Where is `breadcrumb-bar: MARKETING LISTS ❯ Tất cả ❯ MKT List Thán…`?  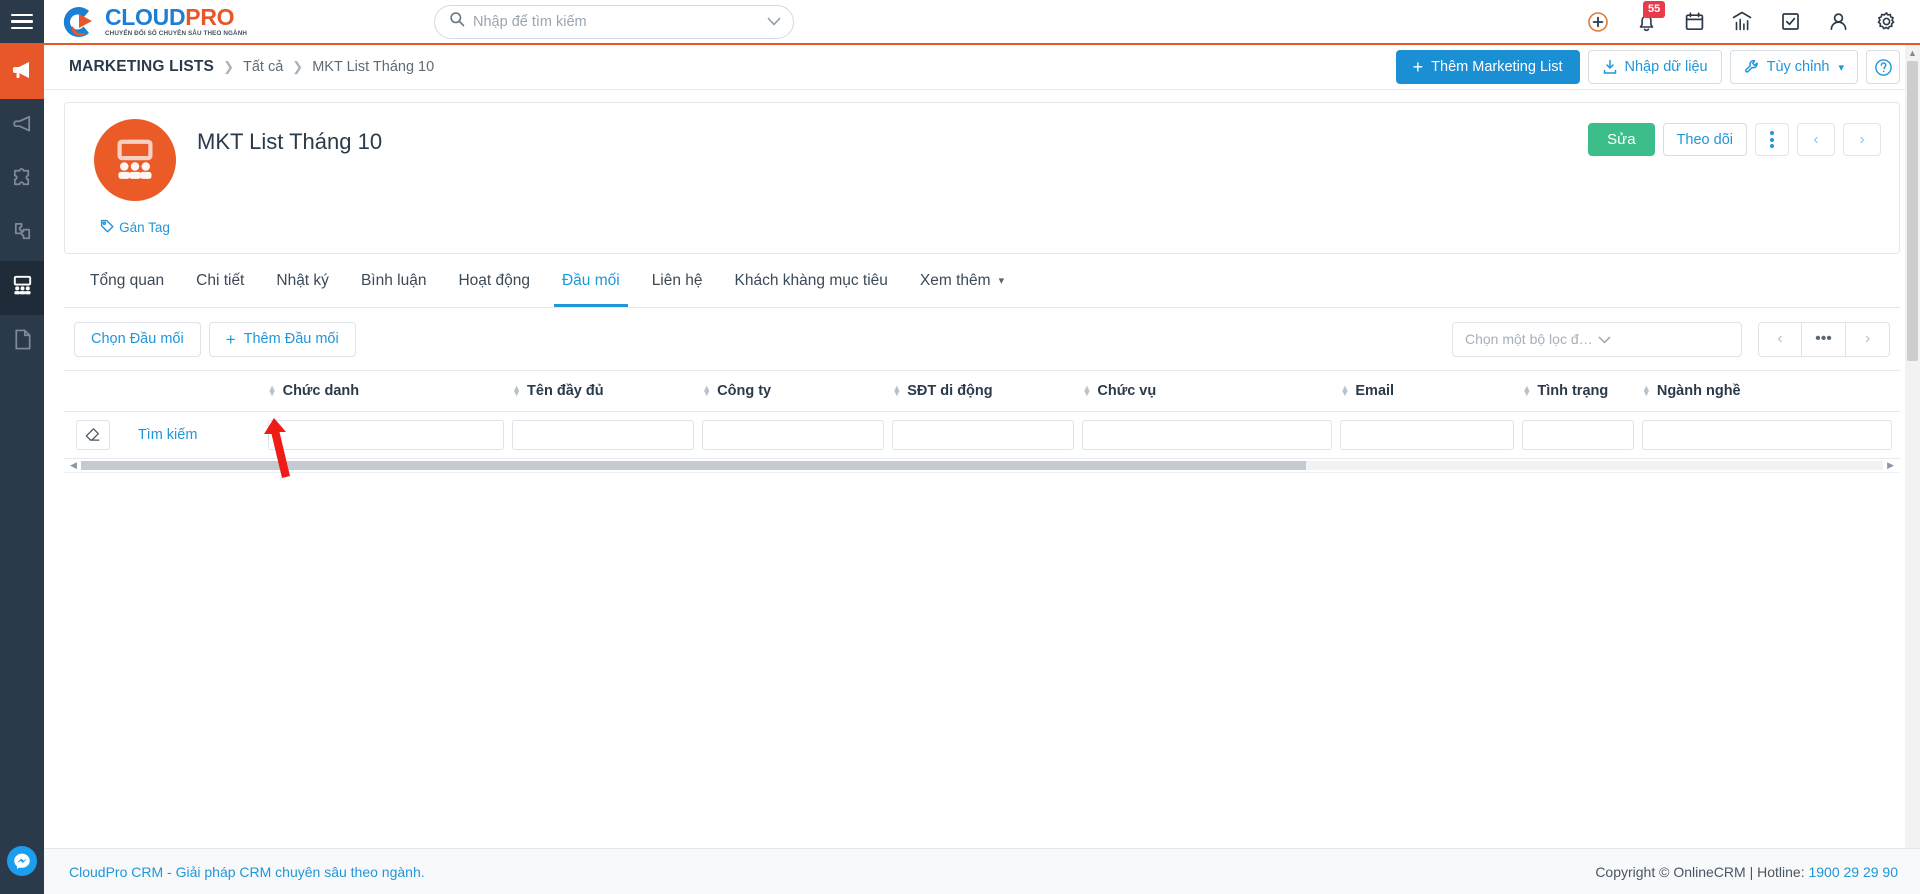 breadcrumb-bar: MARKETING LISTS ❯ Tất cả ❯ MKT List Thán… is located at coordinates (982, 67).